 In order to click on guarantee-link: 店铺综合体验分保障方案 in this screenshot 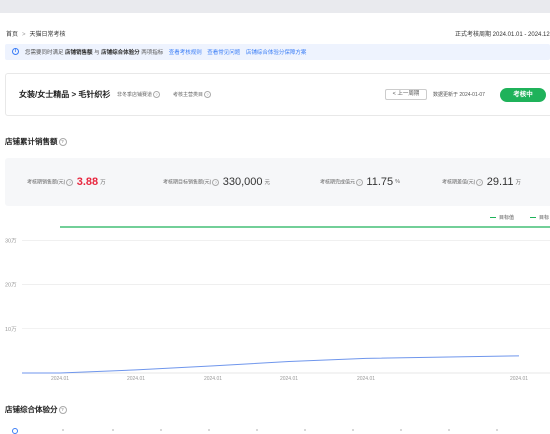, I will do `click(276, 53)`.